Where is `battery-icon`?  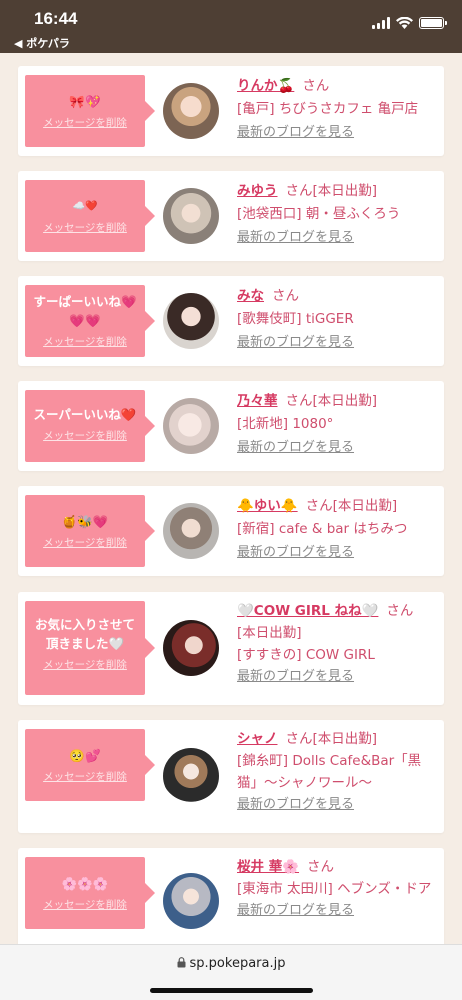
battery-icon is located at coordinates (433, 23).